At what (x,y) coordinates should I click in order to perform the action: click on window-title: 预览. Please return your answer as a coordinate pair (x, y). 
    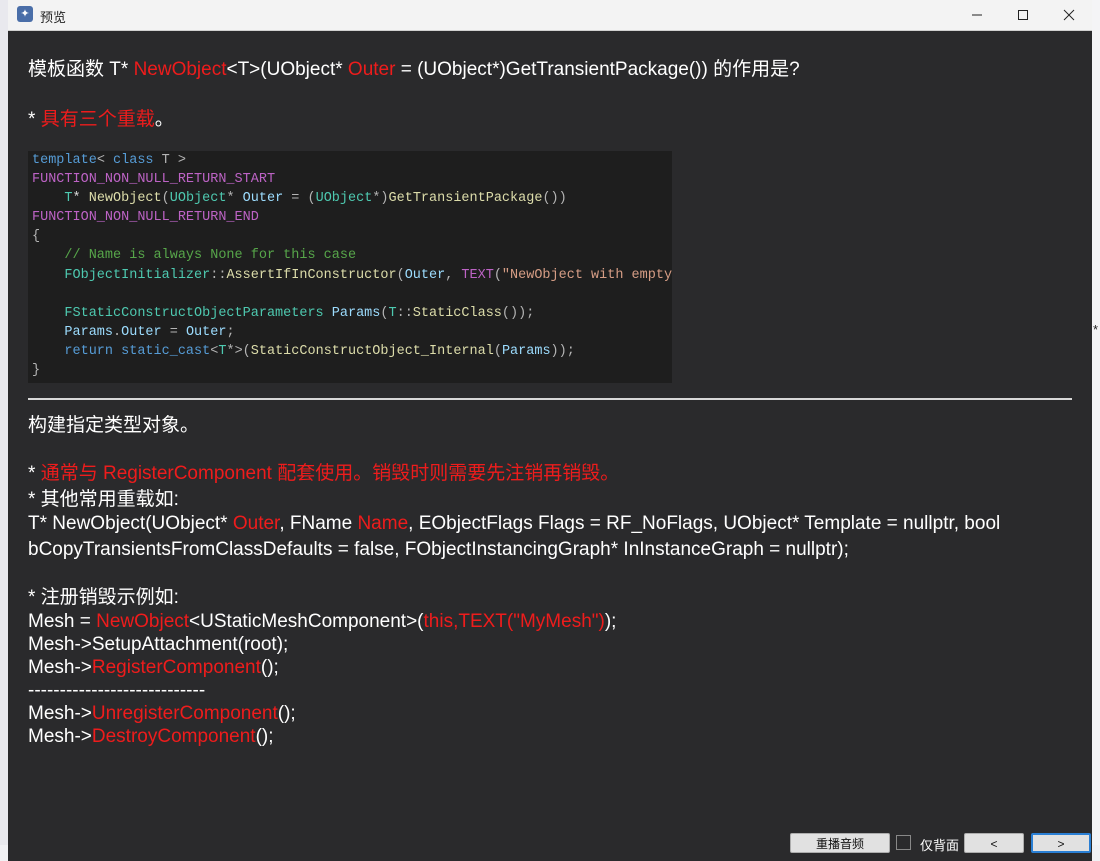
    Looking at the image, I should click on (53, 17).